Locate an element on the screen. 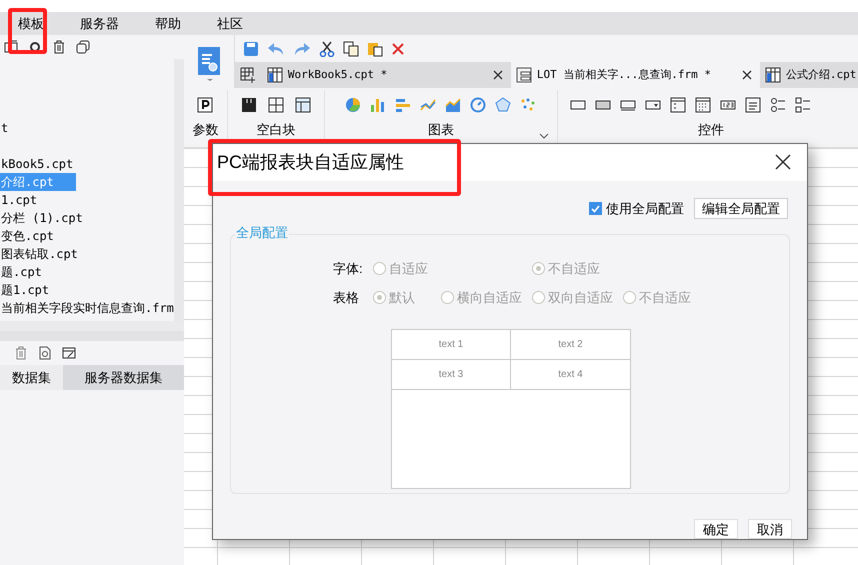  group-label: 图表 is located at coordinates (441, 130).